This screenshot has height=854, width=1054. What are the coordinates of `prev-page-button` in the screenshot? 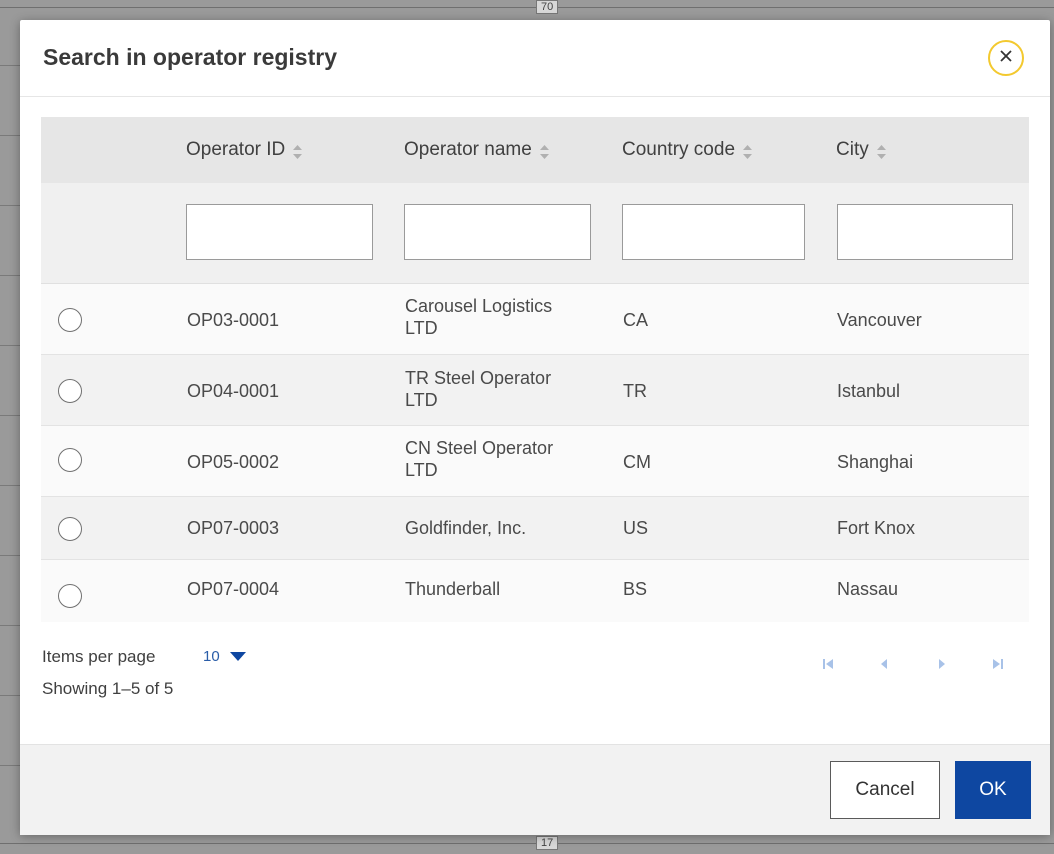 It's located at (884, 666).